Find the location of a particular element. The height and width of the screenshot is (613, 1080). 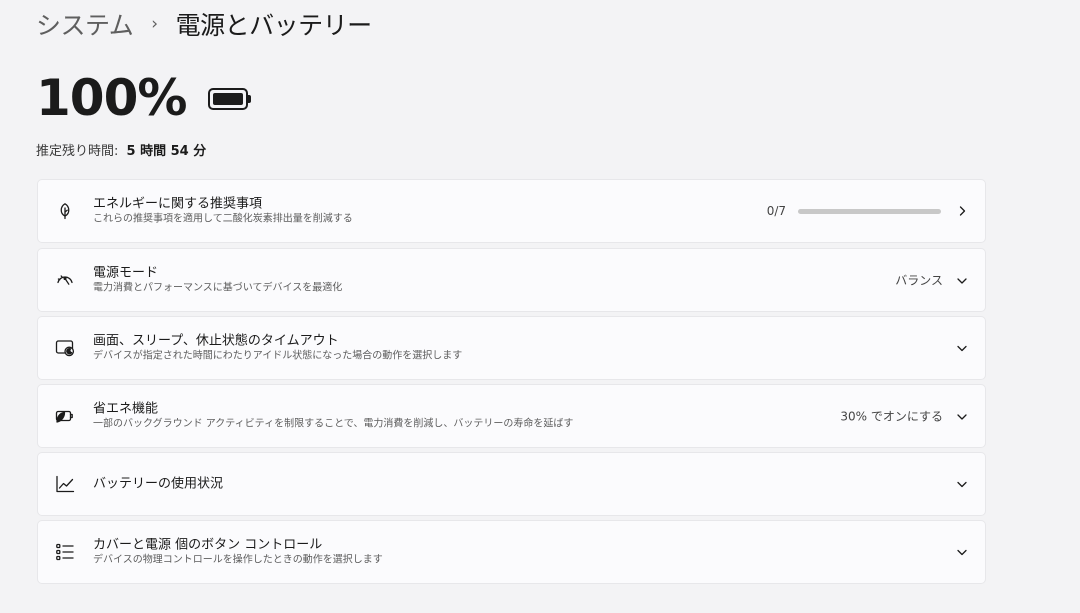

battery-fill is located at coordinates (228, 99).